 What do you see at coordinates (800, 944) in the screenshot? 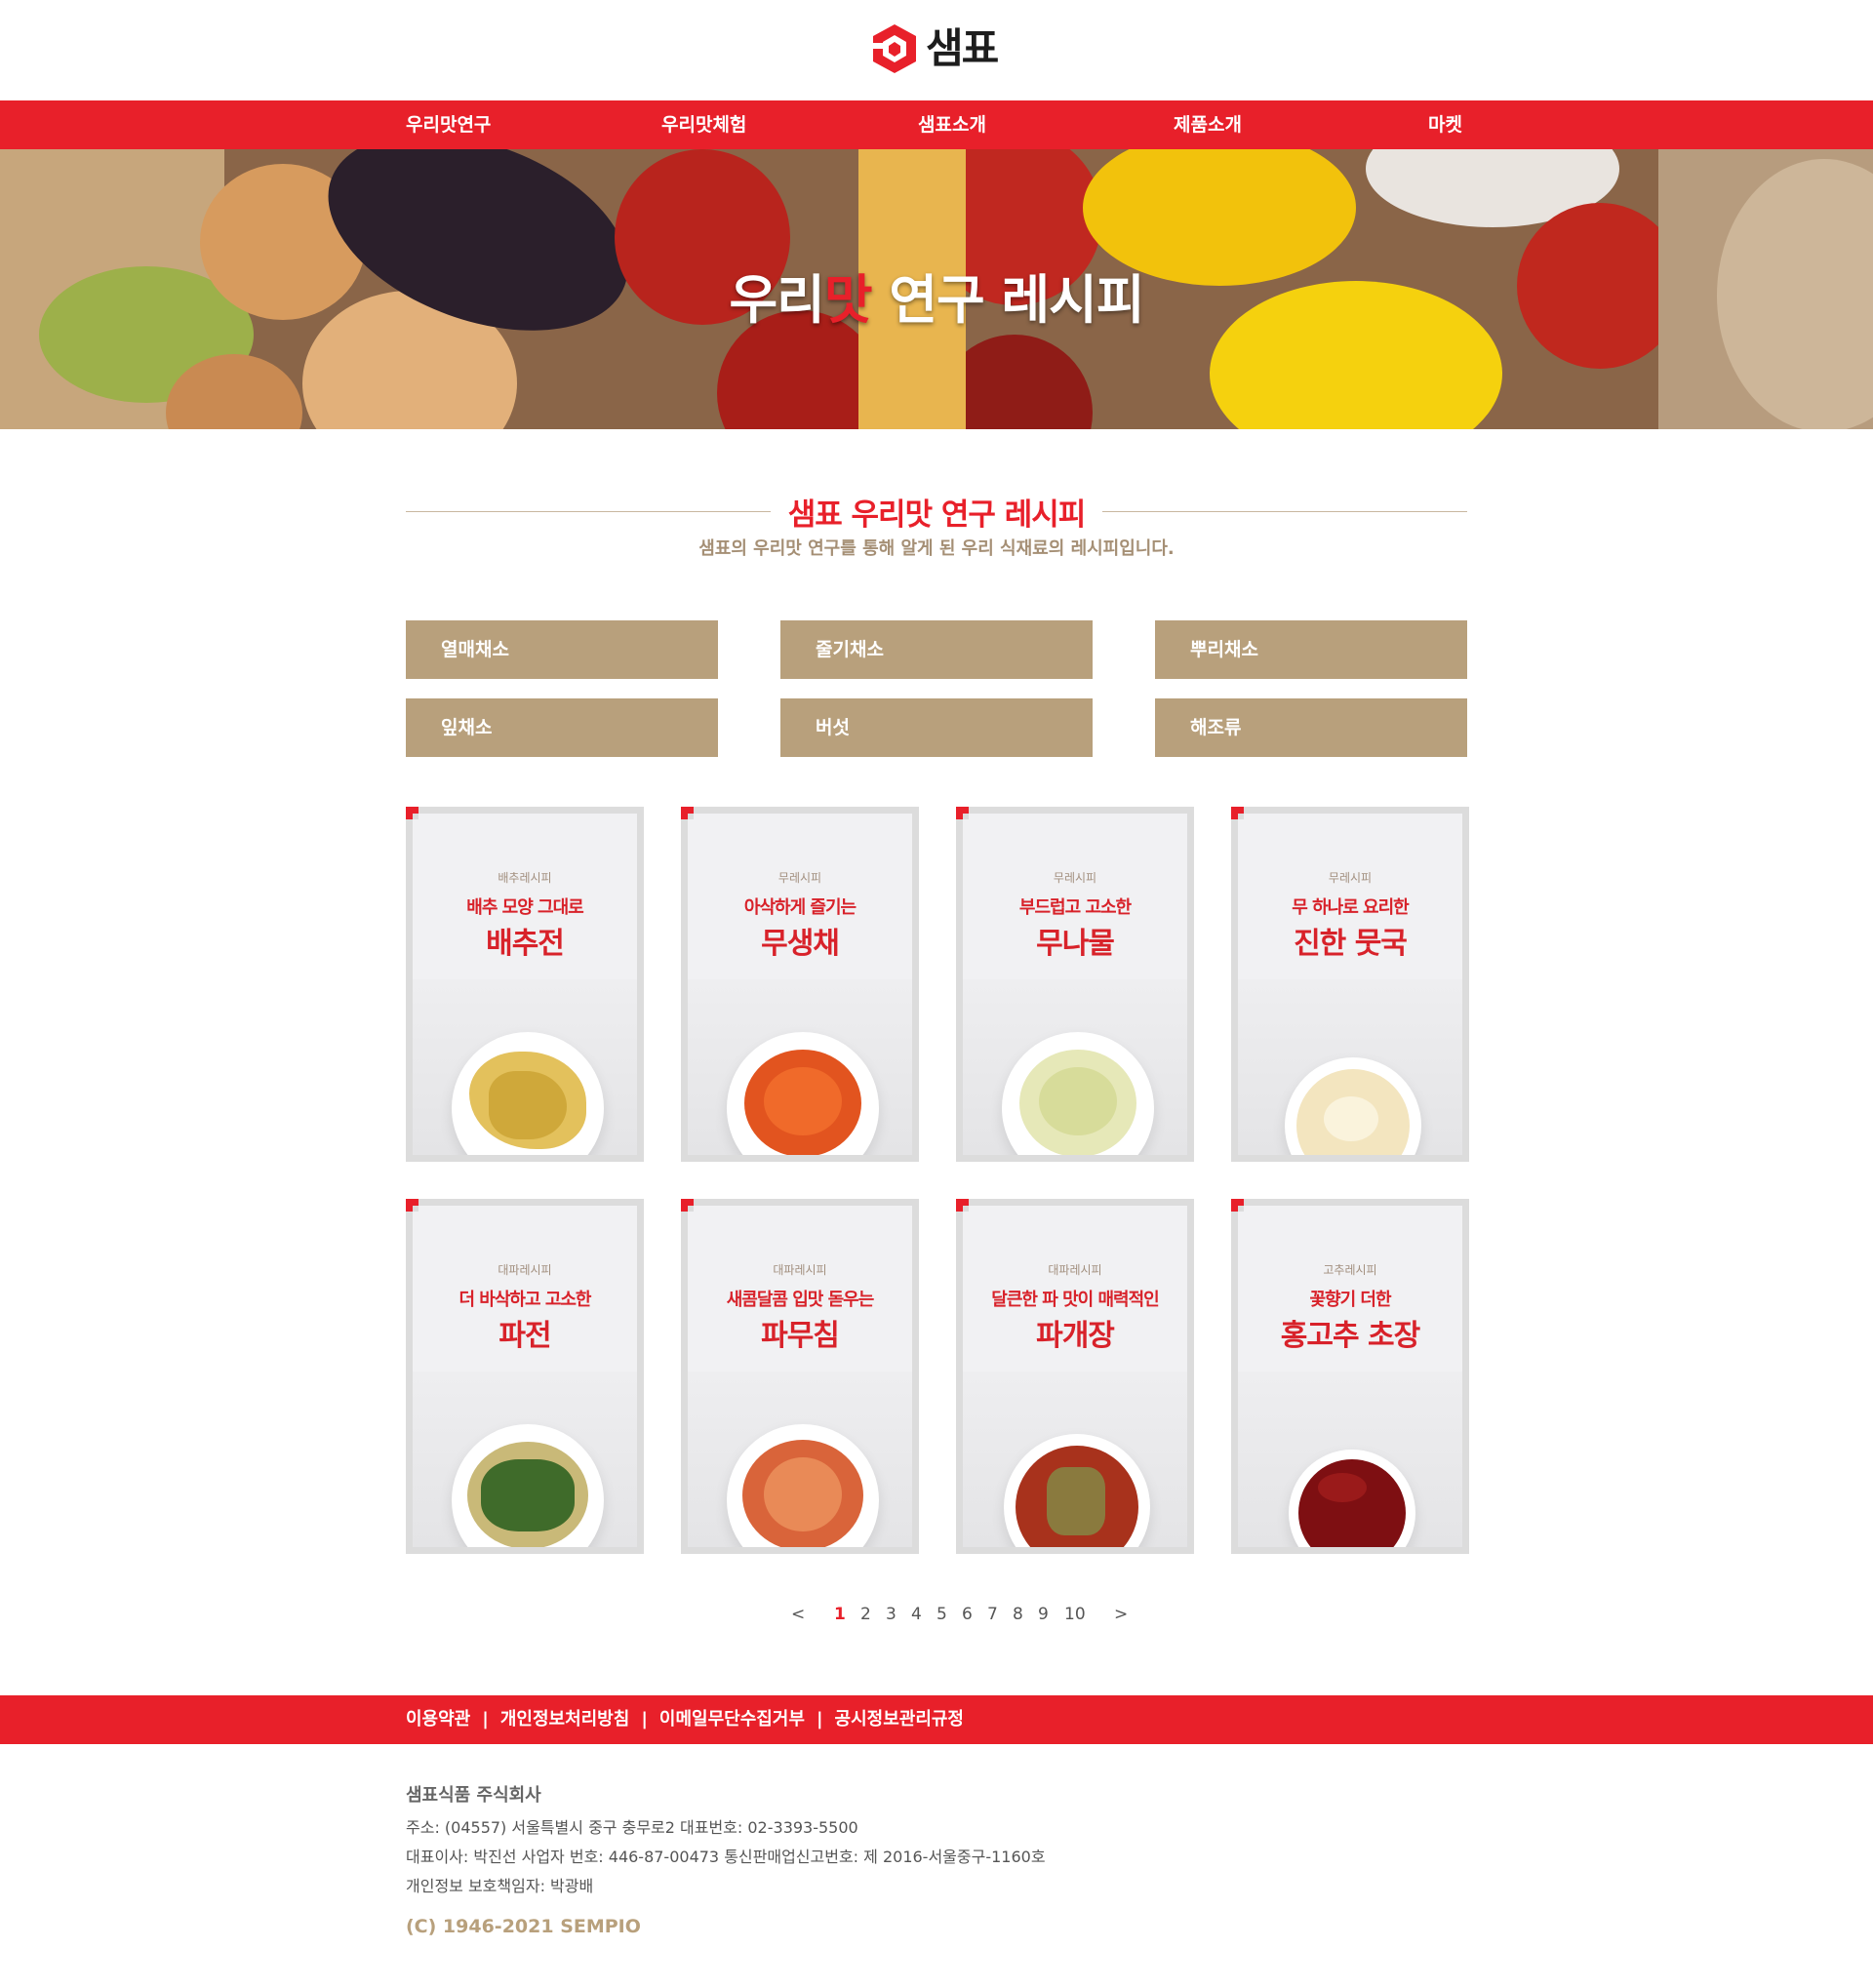
I see `recipe-name: 무생채` at bounding box center [800, 944].